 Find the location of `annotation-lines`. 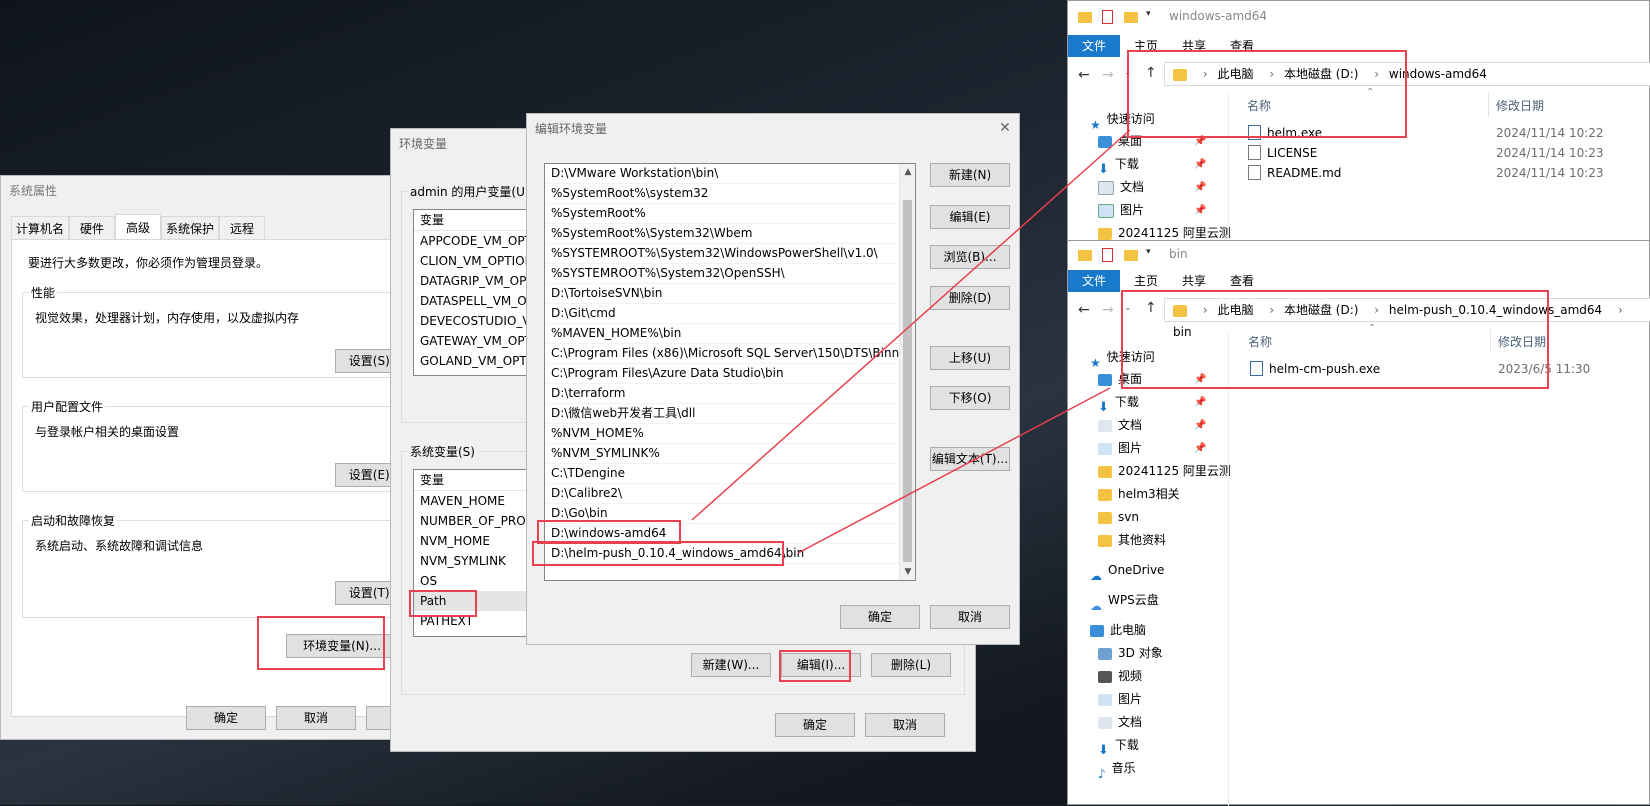

annotation-lines is located at coordinates (911, 341).